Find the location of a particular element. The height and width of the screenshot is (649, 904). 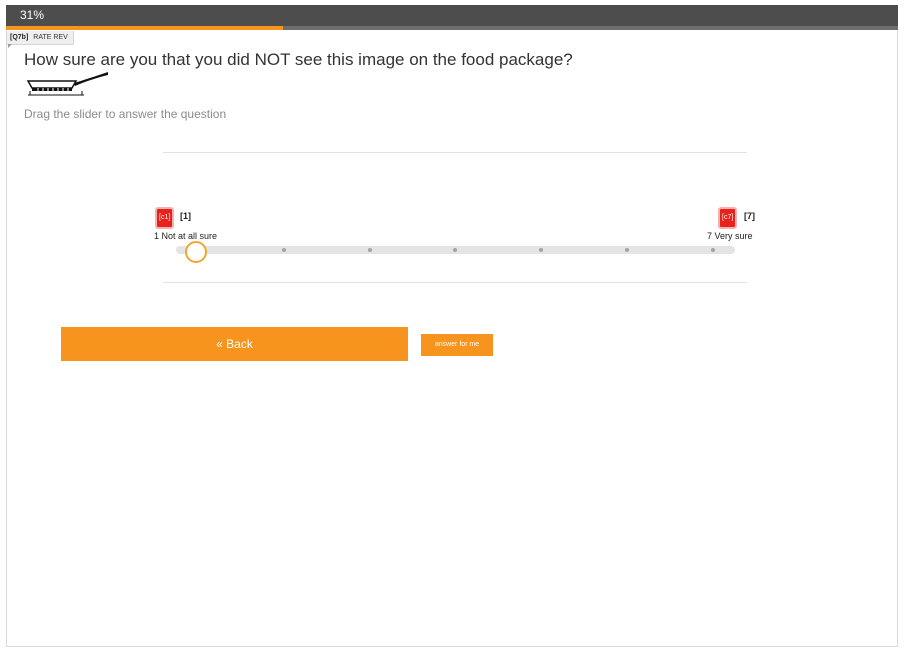

back-button: « Back is located at coordinates (234, 344).